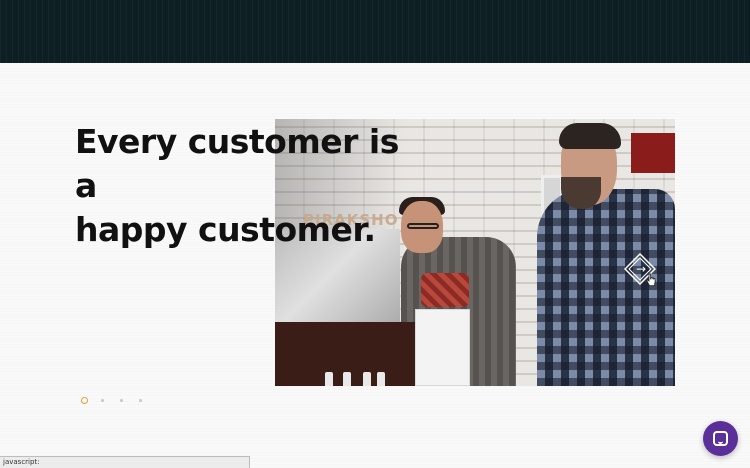 This screenshot has height=468, width=750. What do you see at coordinates (653, 153) in the screenshot?
I see `wall-frame` at bounding box center [653, 153].